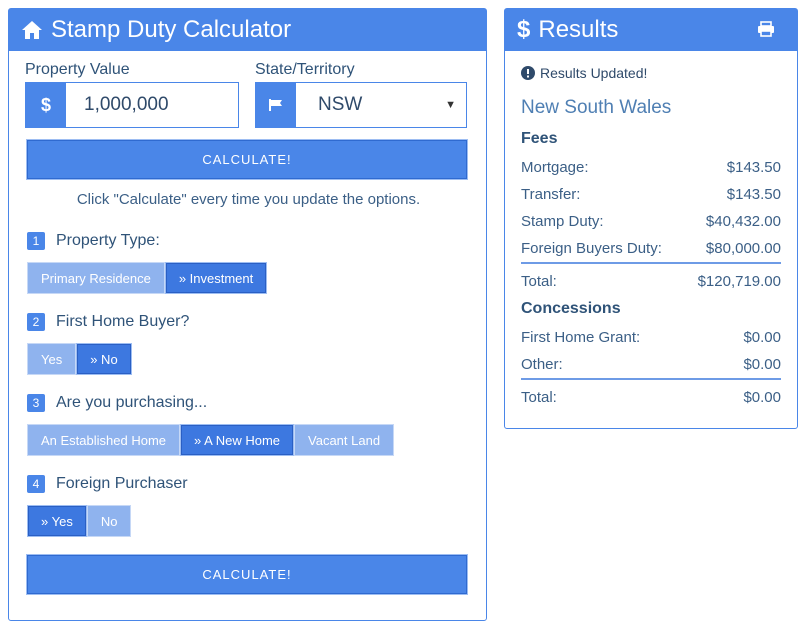 Image resolution: width=806 pixels, height=629 pixels. I want to click on fee-label: Foreign Buyers Duty:, so click(591, 248).